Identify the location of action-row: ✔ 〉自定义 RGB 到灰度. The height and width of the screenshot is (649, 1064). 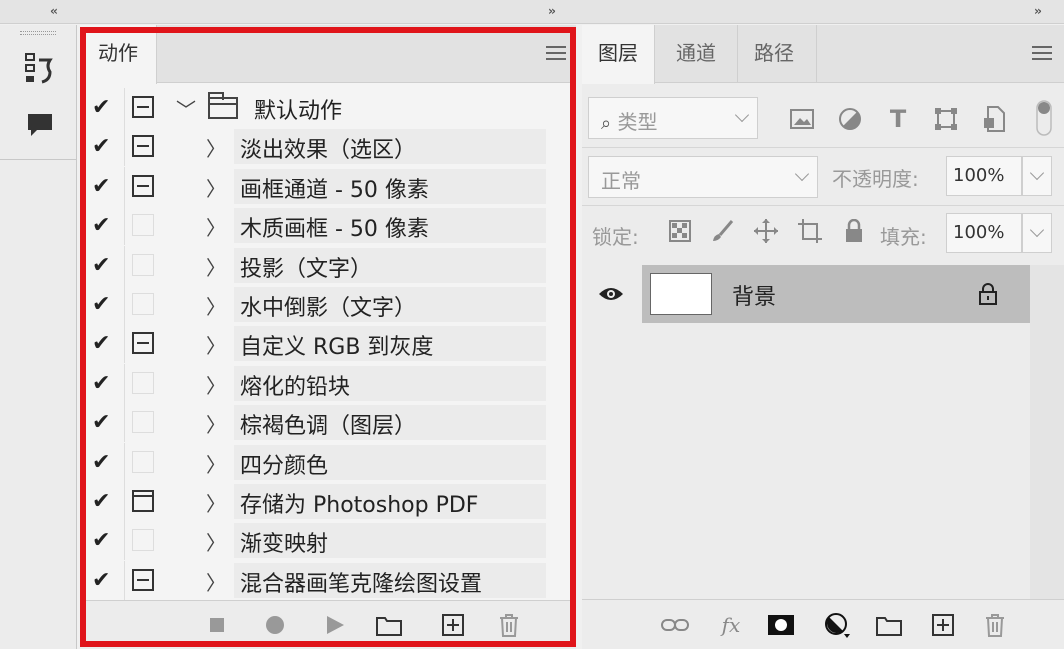
(328, 344).